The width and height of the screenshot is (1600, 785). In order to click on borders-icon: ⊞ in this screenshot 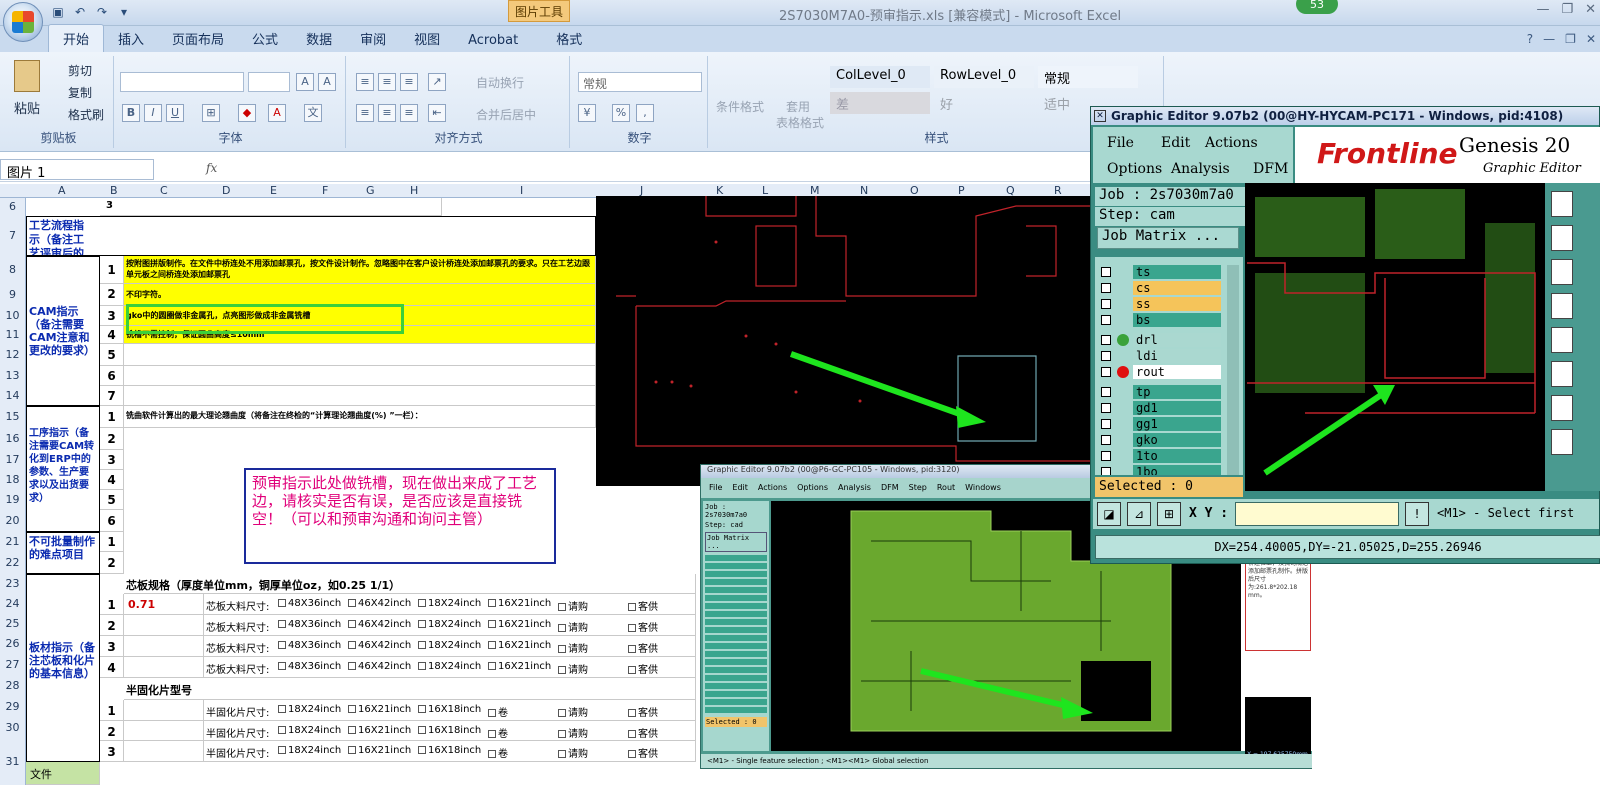, I will do `click(211, 113)`.